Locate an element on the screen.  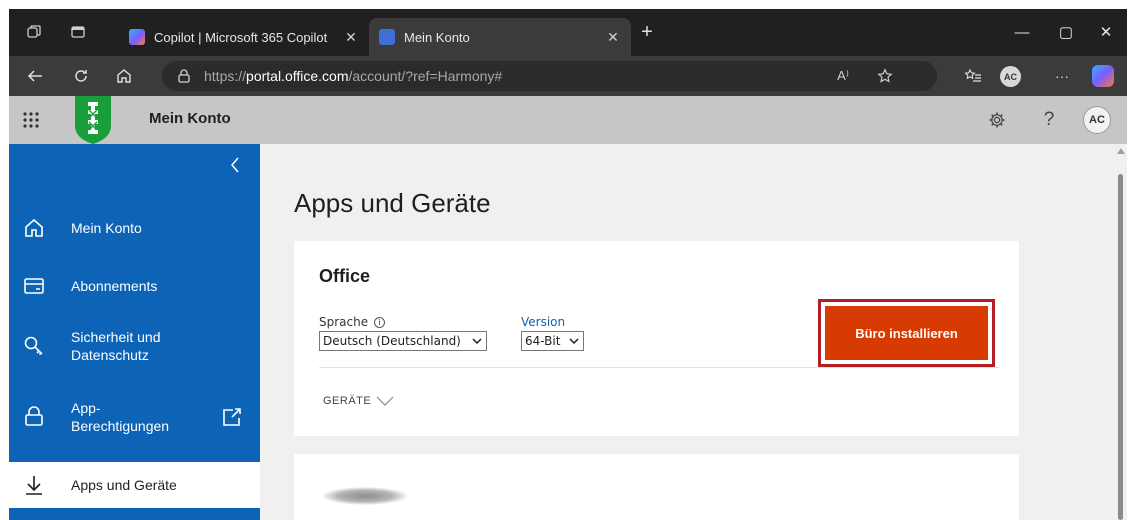
redacted-logo is located at coordinates (365, 496).